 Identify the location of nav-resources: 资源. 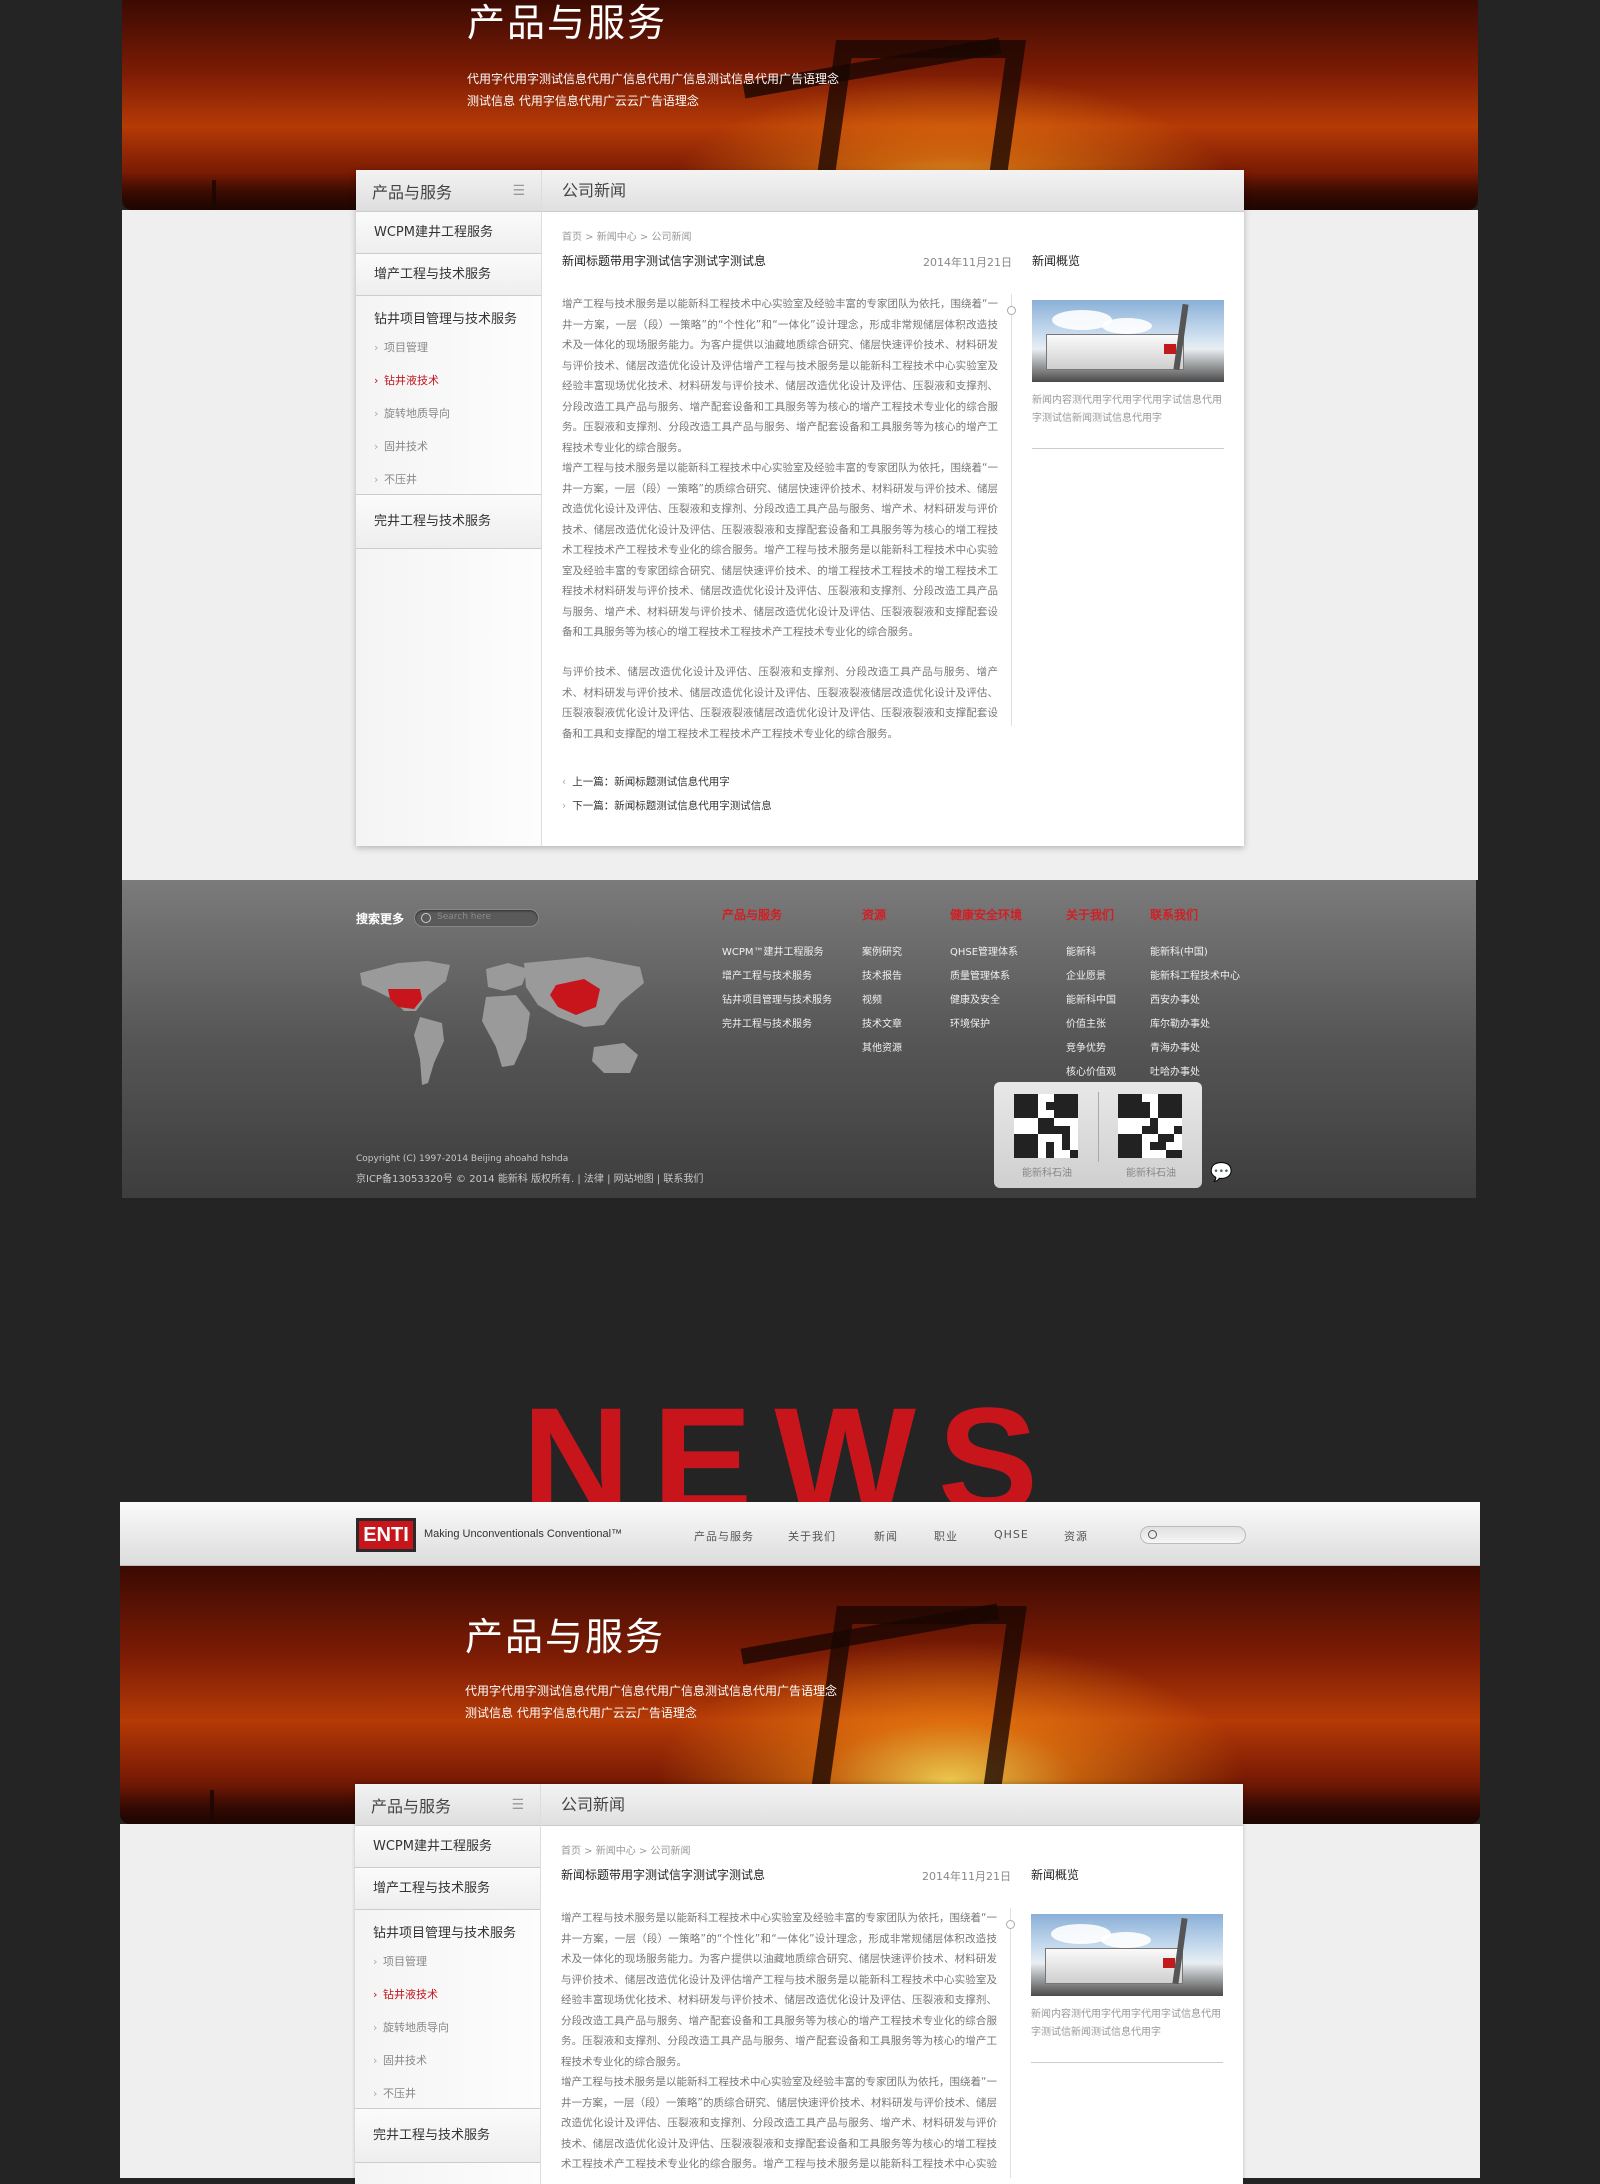
(1076, 1536).